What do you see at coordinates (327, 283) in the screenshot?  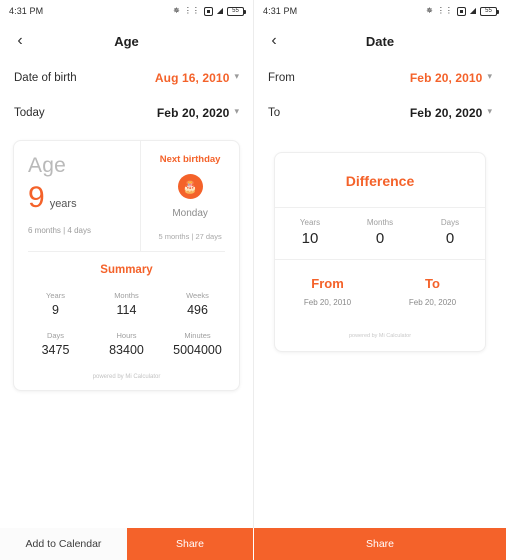 I see `endpoint-label: From` at bounding box center [327, 283].